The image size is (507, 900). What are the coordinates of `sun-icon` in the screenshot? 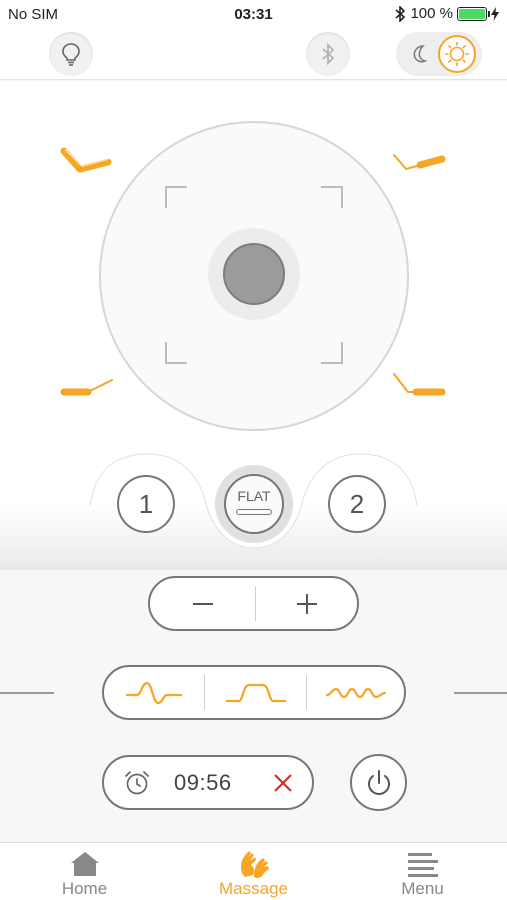 It's located at (457, 54).